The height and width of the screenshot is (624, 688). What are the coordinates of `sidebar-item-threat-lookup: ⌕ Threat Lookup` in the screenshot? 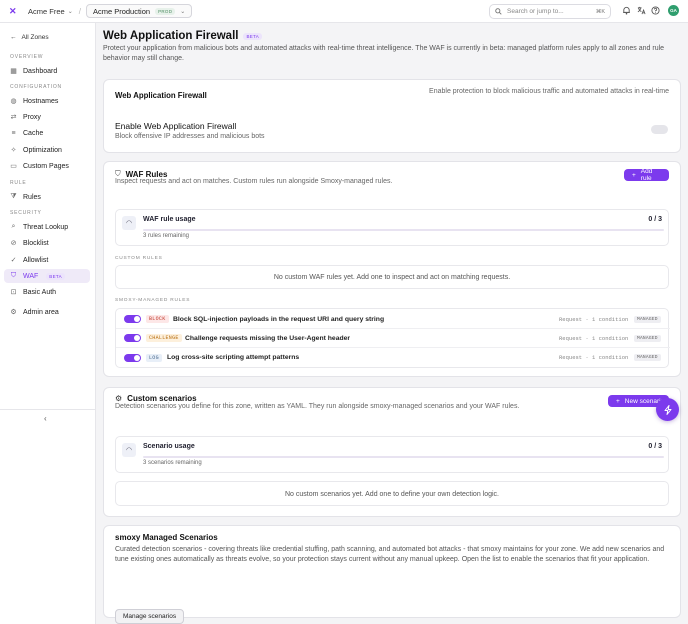 It's located at (47, 227).